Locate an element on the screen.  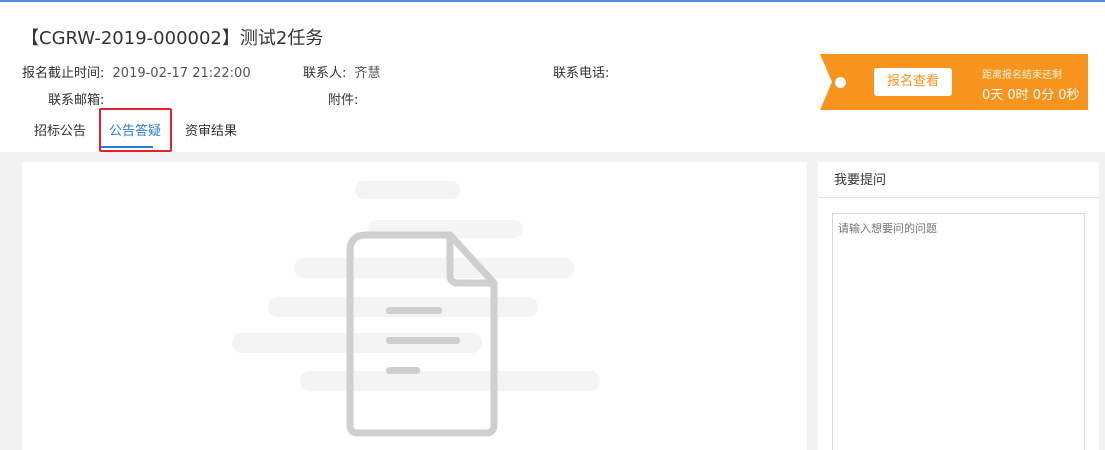
tab-bar: 招标公告 公告答疑 资审结果 is located at coordinates (202, 133).